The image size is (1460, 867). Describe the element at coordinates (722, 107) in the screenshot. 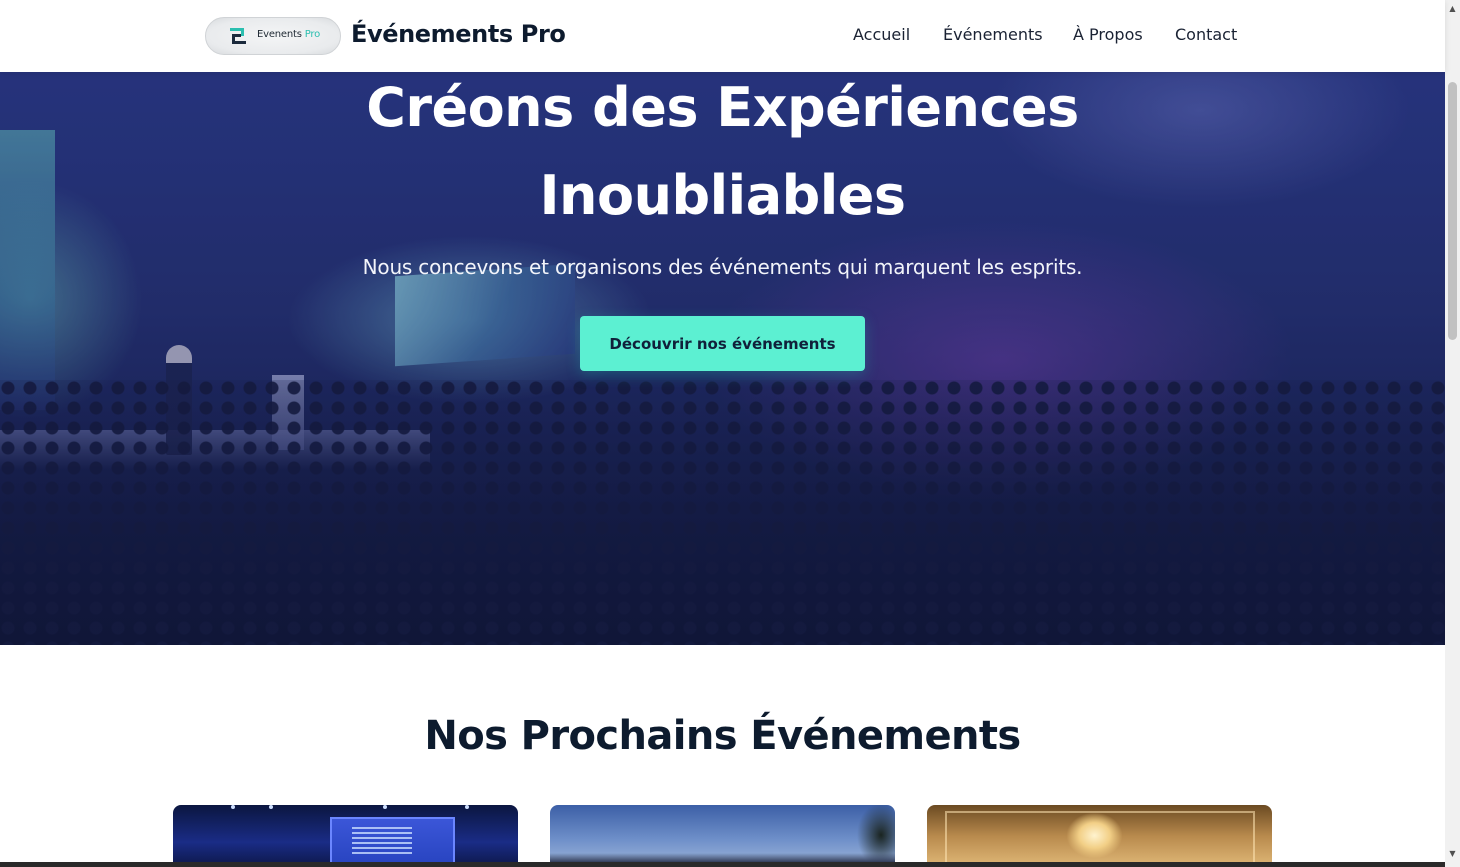

I see `hero-title-line-1: Créons des Expériences` at that location.